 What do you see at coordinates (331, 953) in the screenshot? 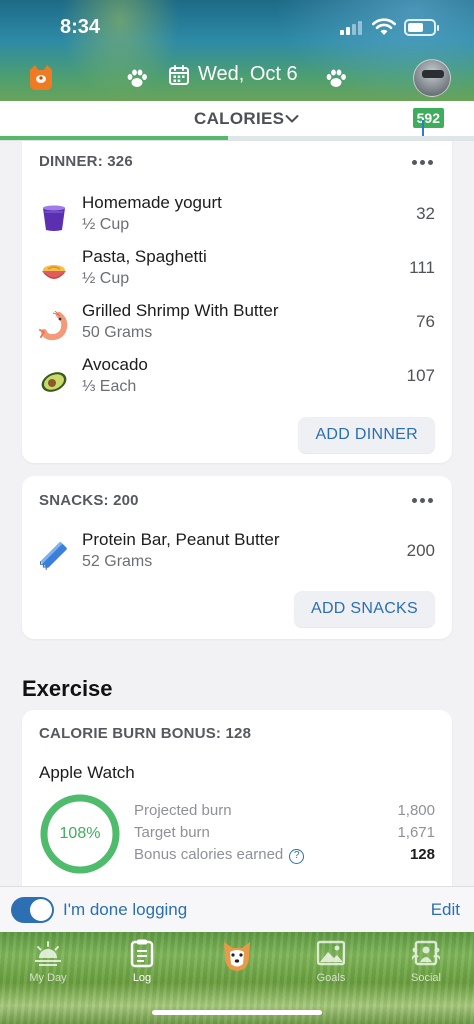
I see `goals-picture-icon` at bounding box center [331, 953].